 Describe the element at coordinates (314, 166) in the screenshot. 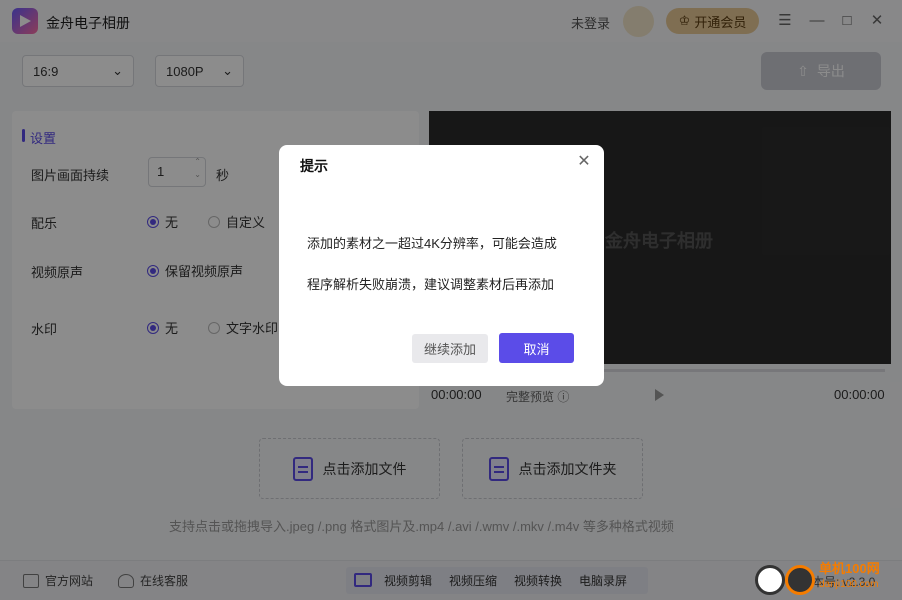

I see `dialog-title: 提示` at that location.